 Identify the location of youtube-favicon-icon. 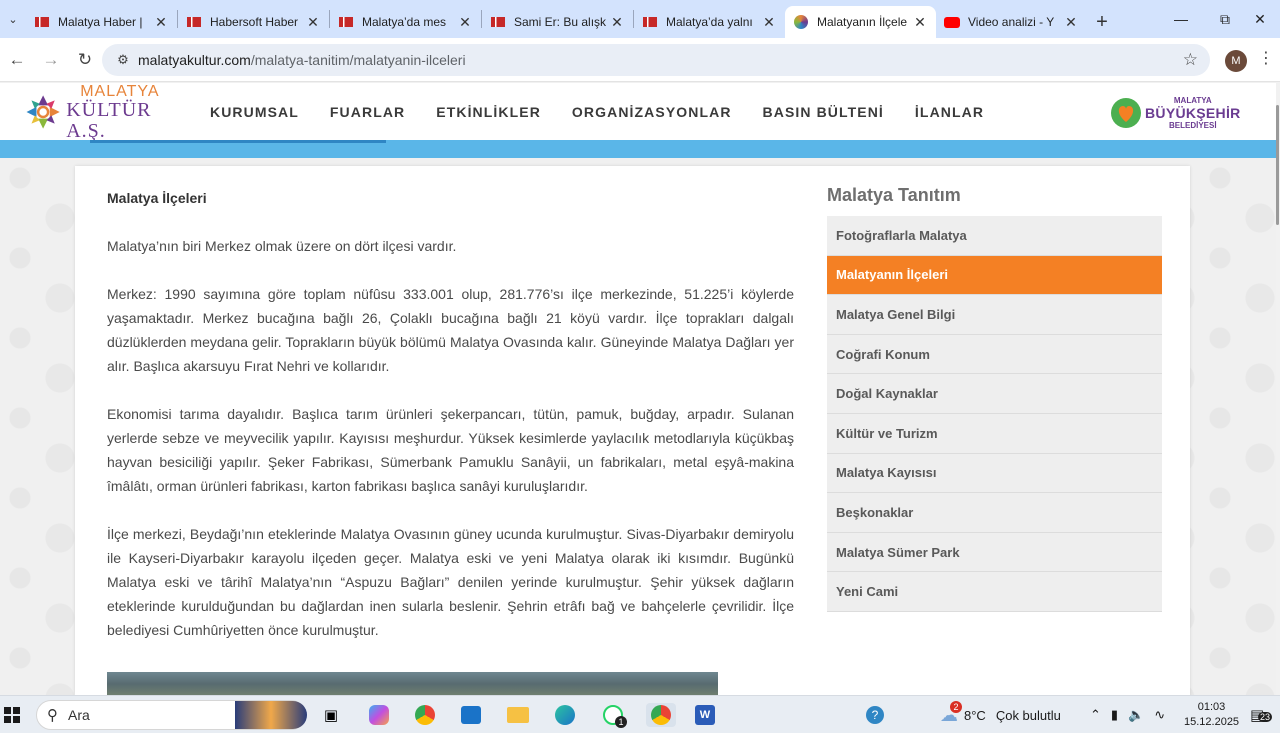
(952, 22).